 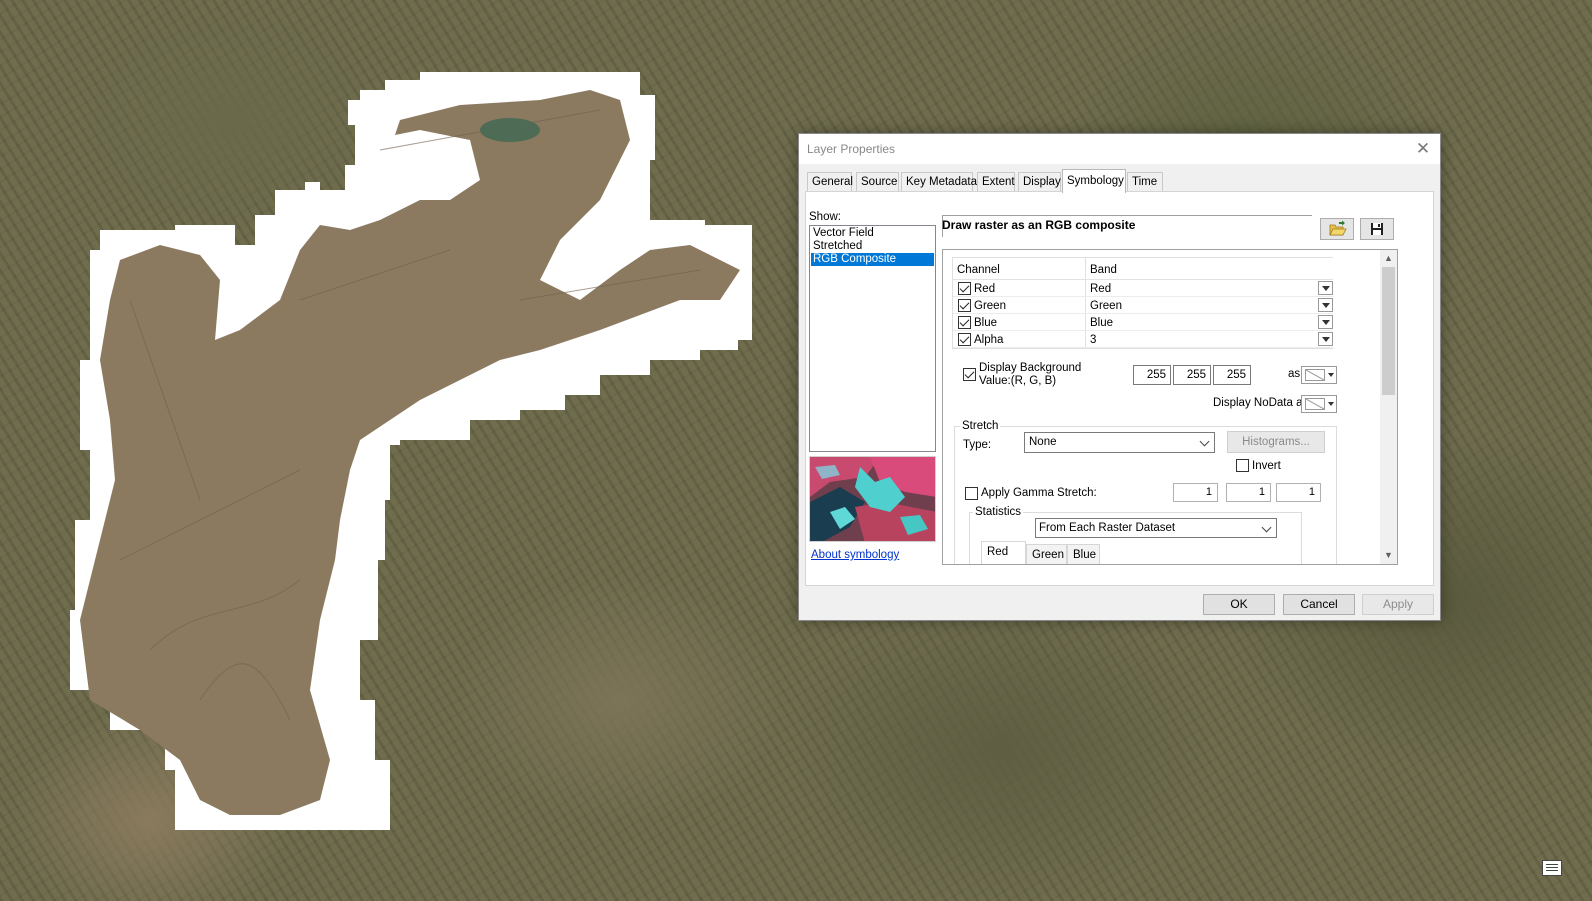 What do you see at coordinates (1388, 555) in the screenshot?
I see `scroll-down-icon: ▼` at bounding box center [1388, 555].